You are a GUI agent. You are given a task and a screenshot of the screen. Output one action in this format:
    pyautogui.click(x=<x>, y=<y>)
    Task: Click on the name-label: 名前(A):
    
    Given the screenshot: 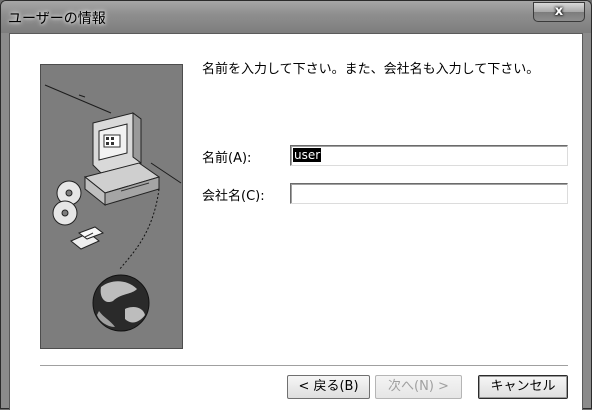 What is the action you would take?
    pyautogui.click(x=226, y=156)
    